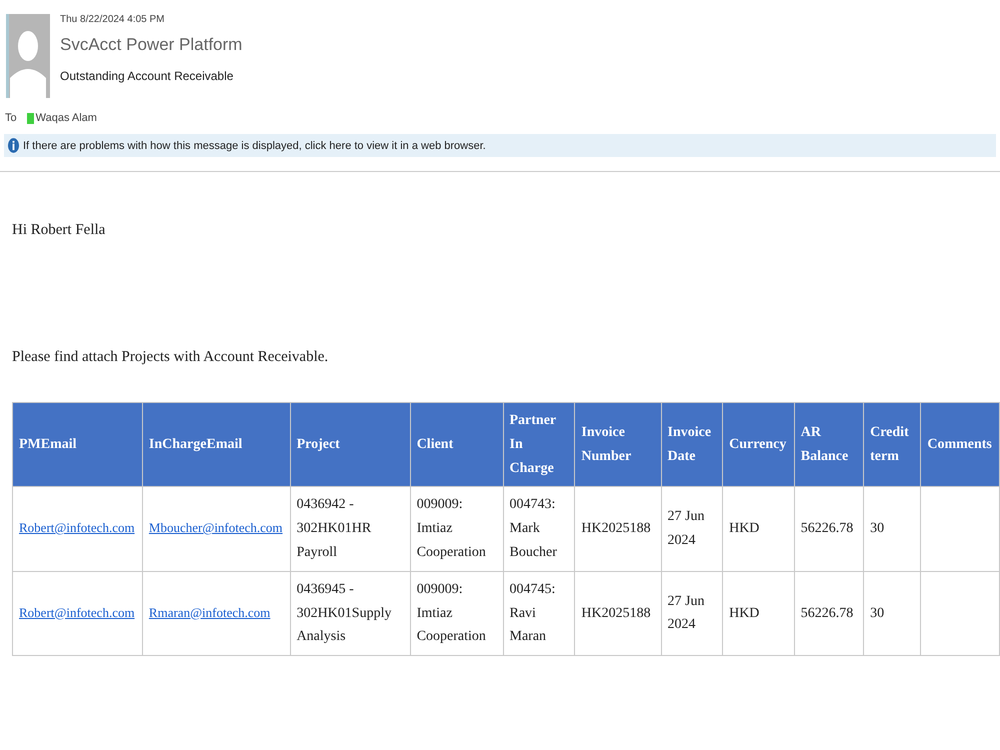 The height and width of the screenshot is (750, 1000). Describe the element at coordinates (216, 444) in the screenshot. I see `column-header: InChargeEmail` at that location.